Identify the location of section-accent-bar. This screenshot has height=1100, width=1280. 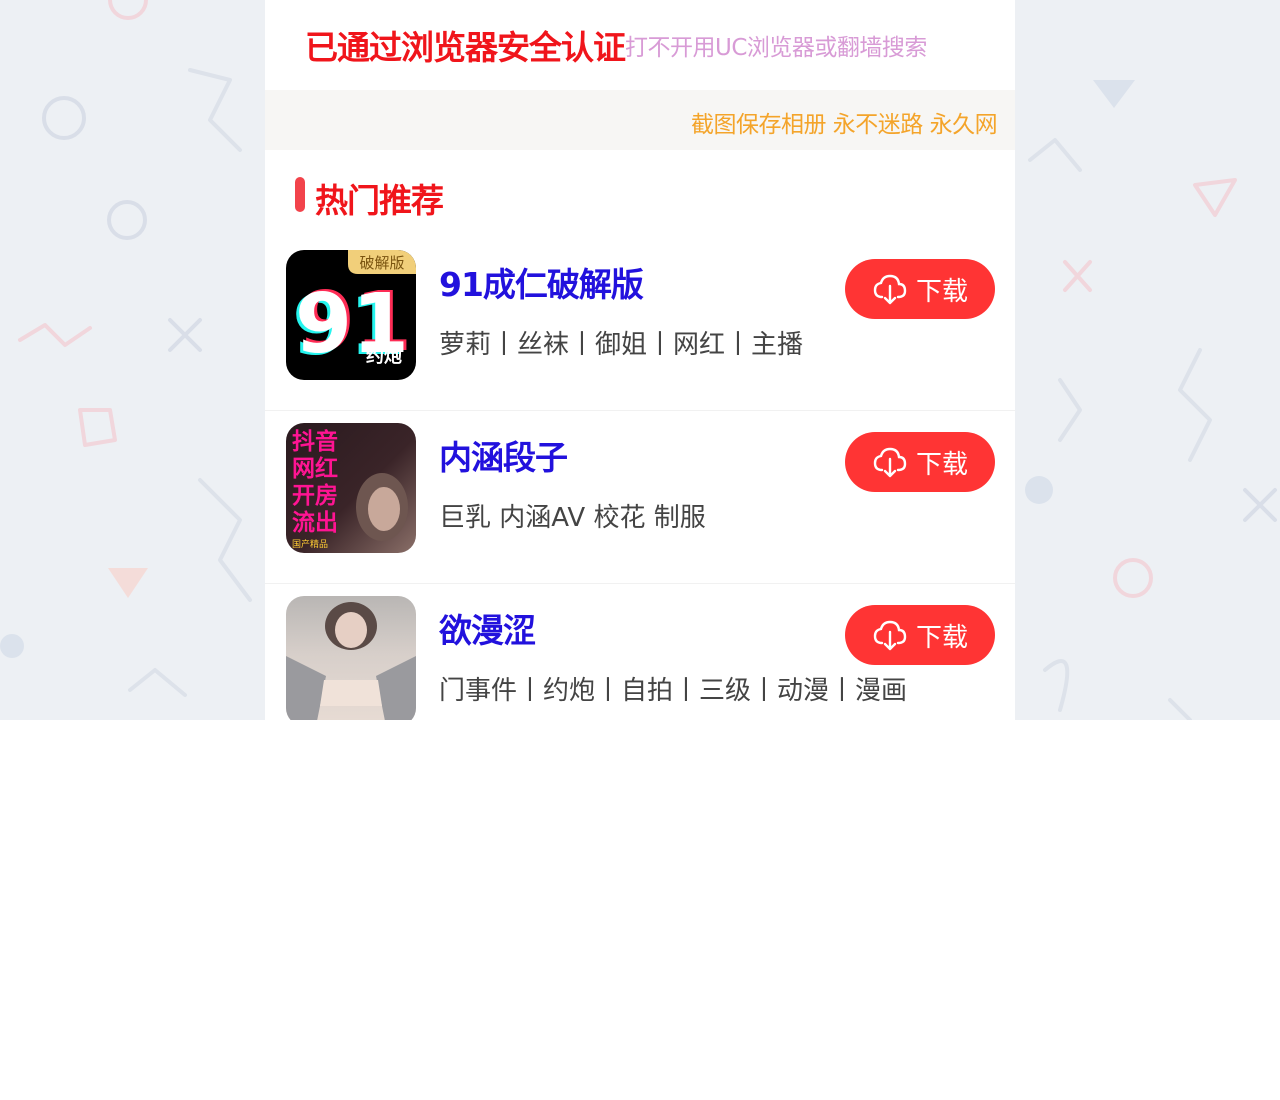
(300, 194).